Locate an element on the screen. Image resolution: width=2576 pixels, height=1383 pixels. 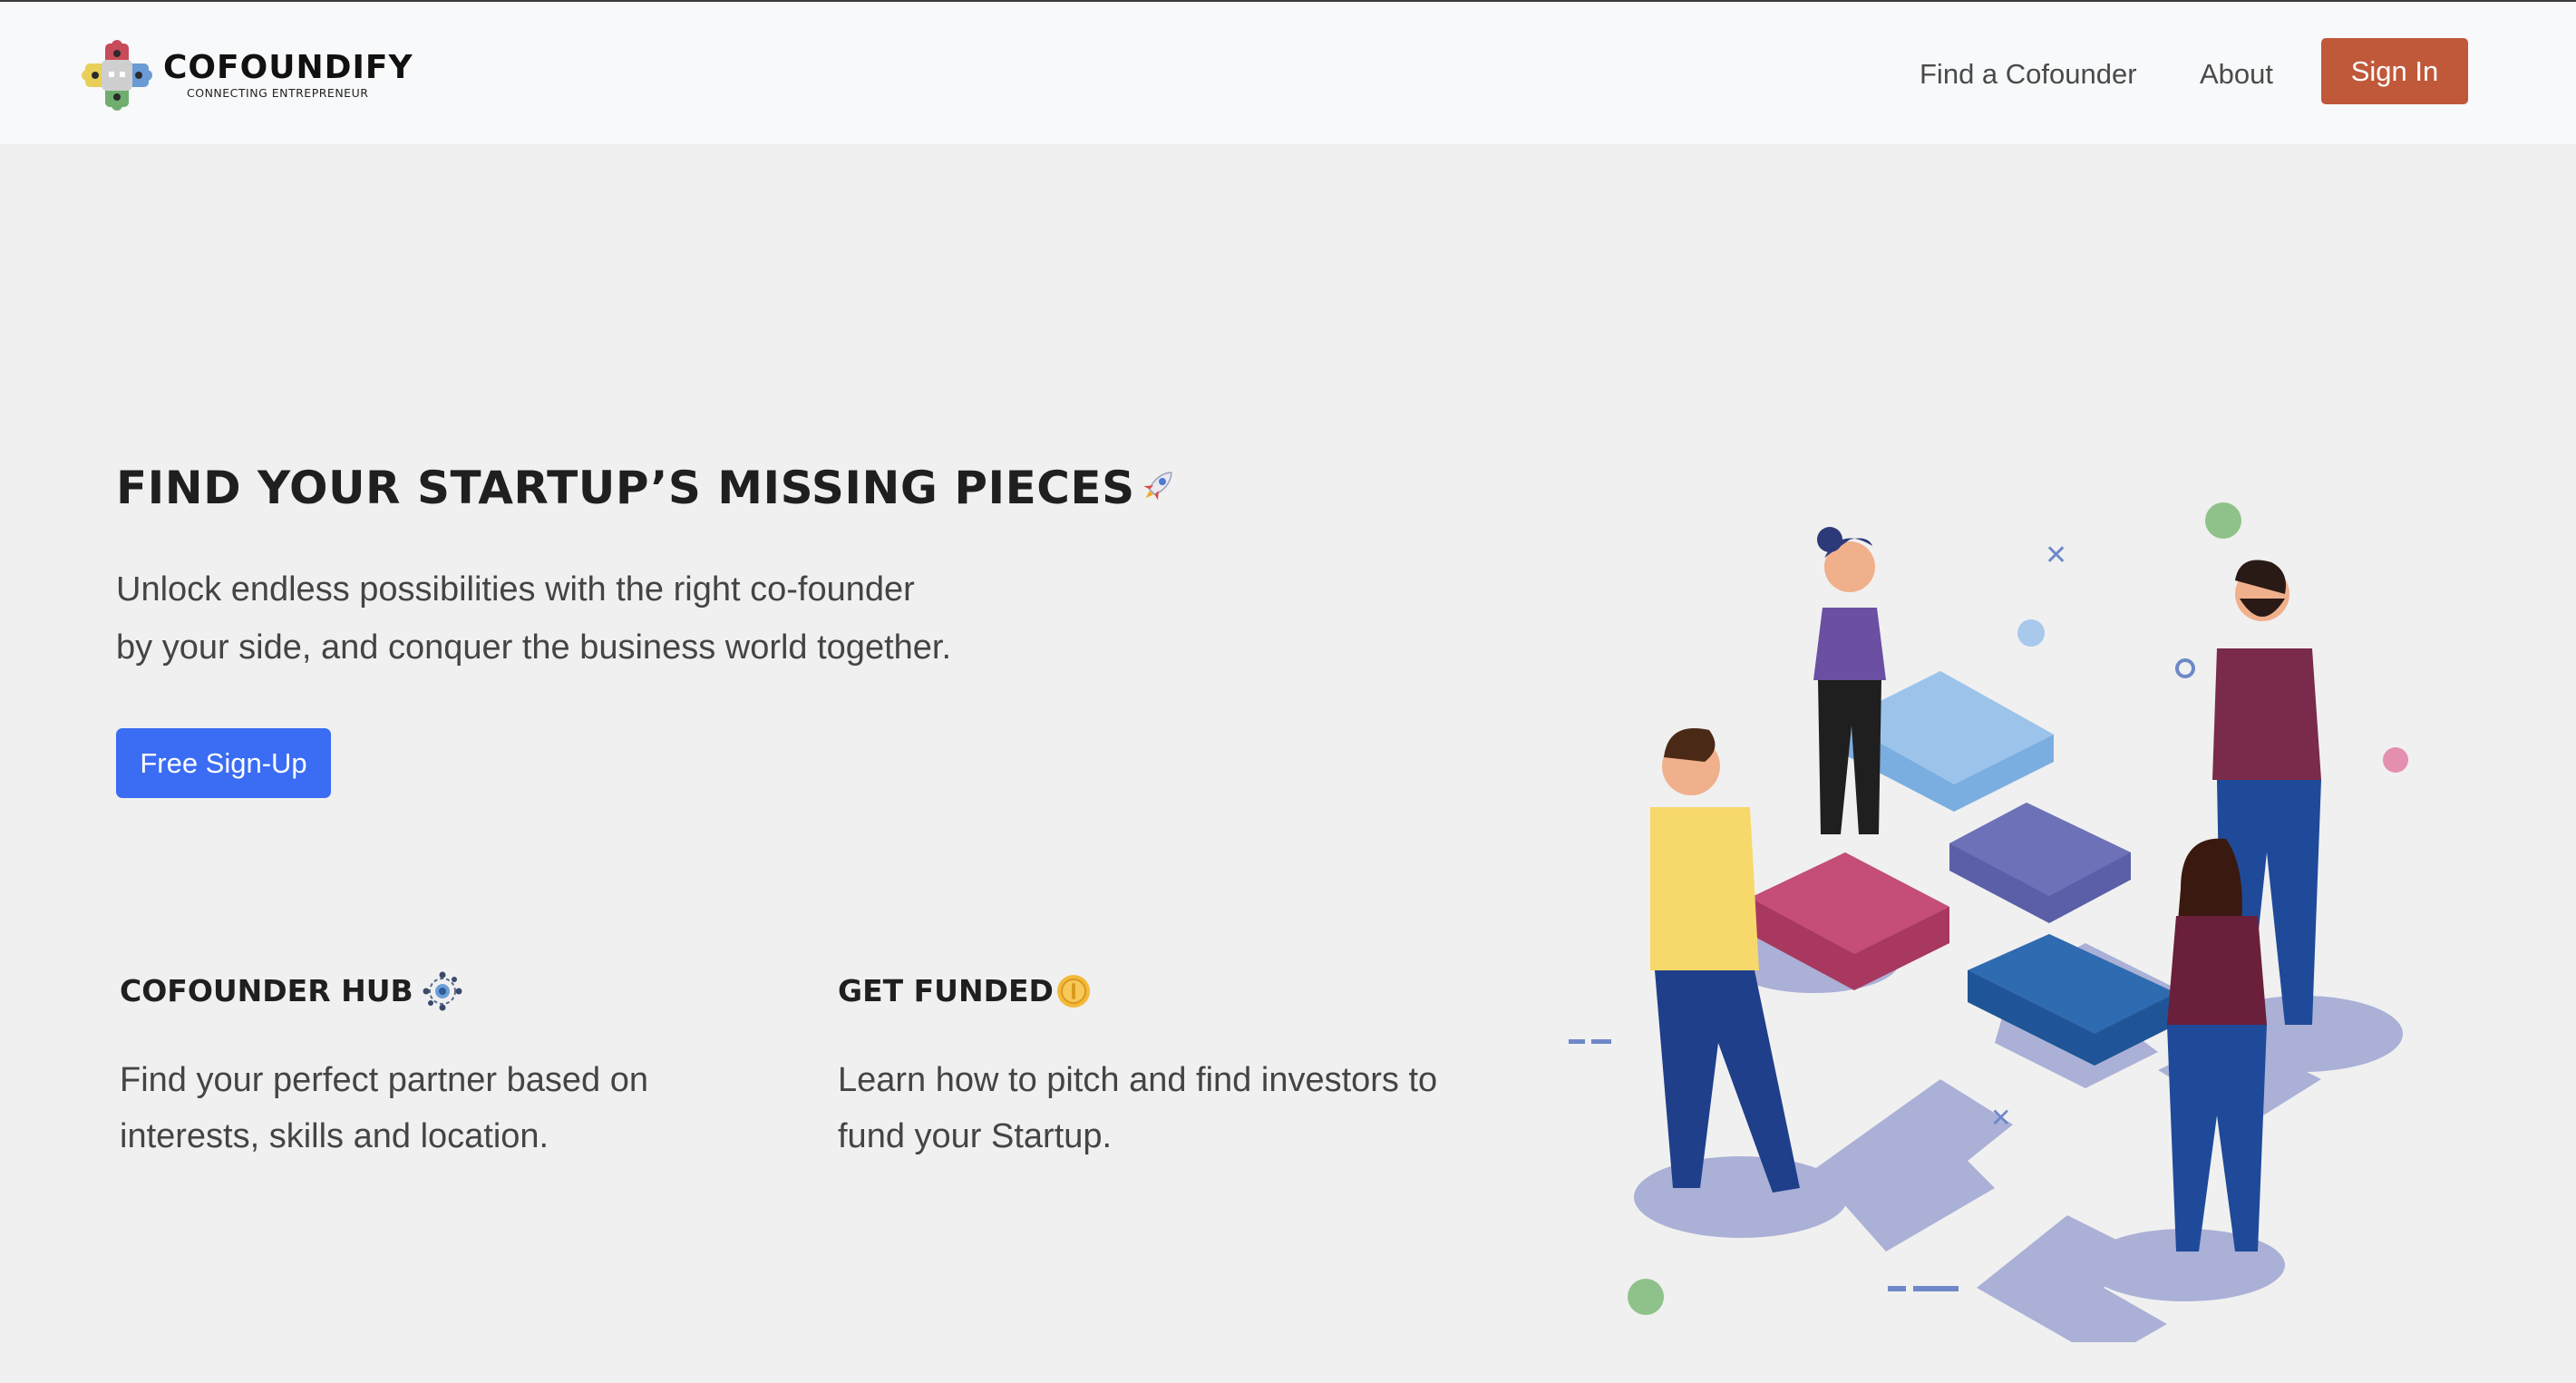
feature-description-line1: Learn how to pitch and find investors to is located at coordinates (1138, 1080).